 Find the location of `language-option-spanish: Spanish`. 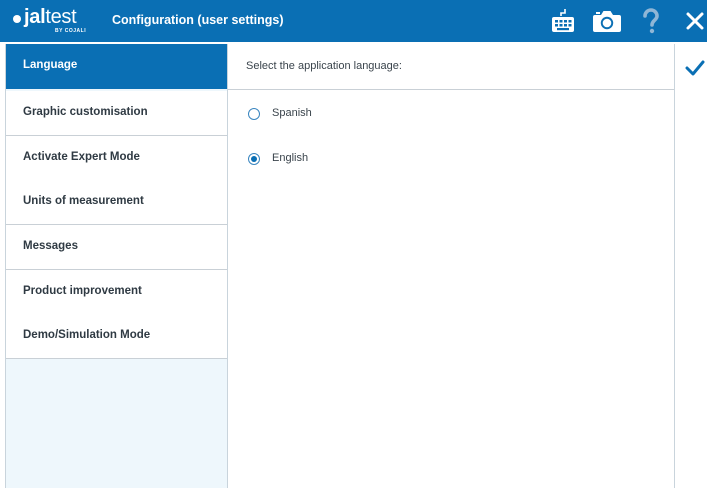

language-option-spanish: Spanish is located at coordinates (348, 114).